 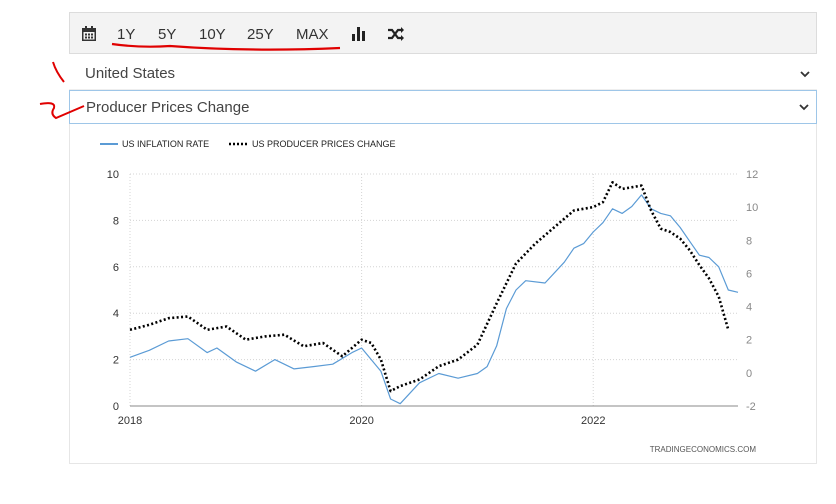 I want to click on y-right-tick-label: 8, so click(x=749, y=241).